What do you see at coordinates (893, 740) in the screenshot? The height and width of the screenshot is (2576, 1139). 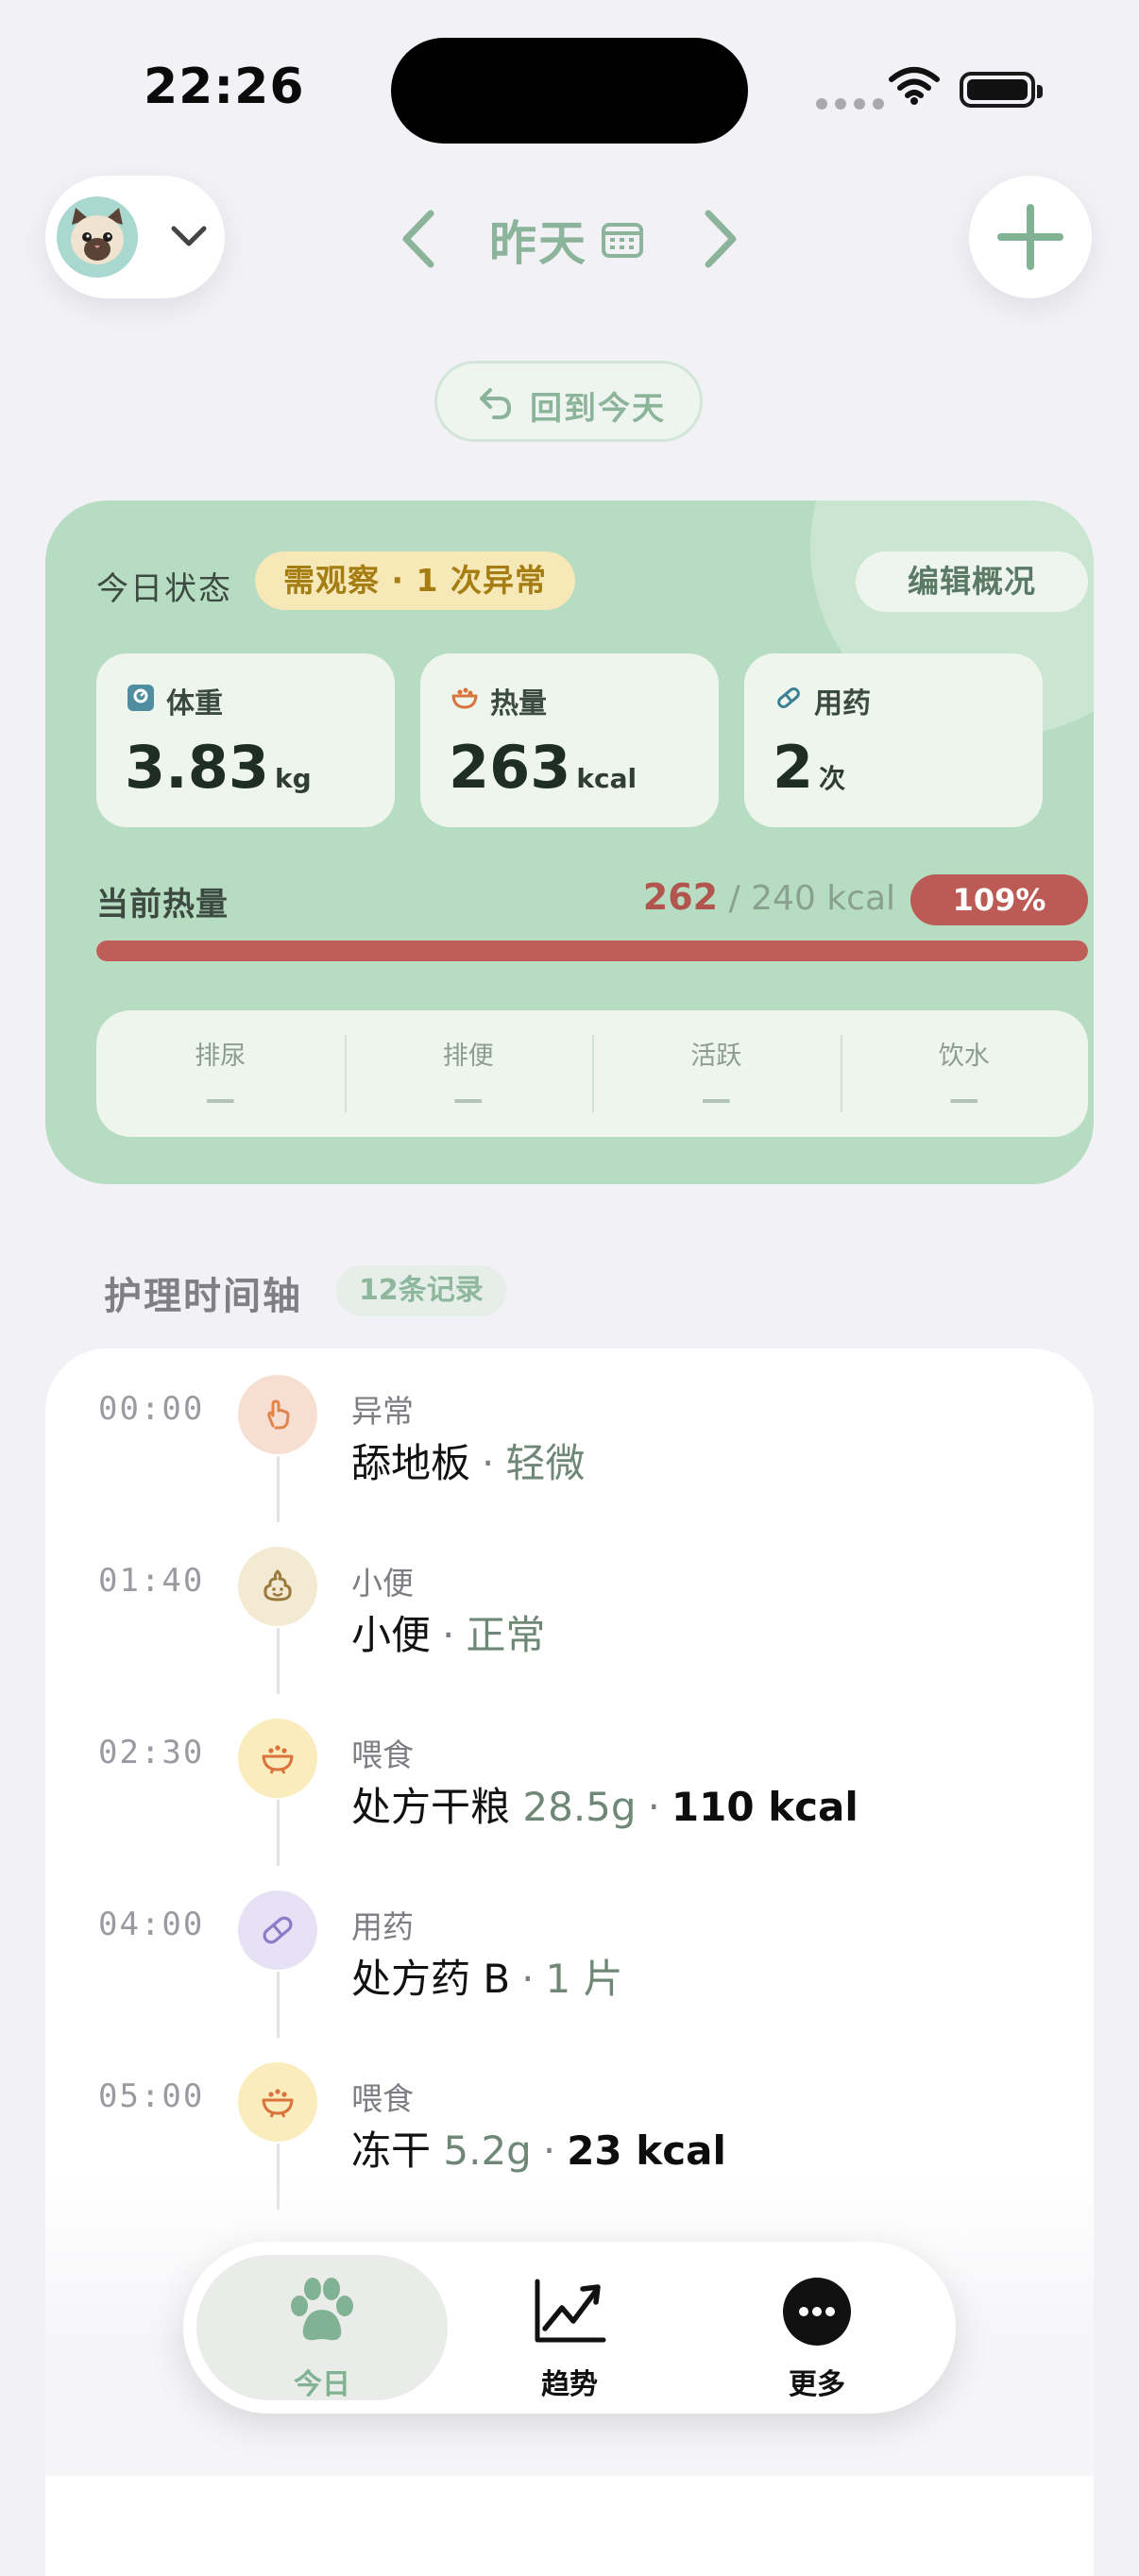 I see `metric-medication: 用药 2次` at bounding box center [893, 740].